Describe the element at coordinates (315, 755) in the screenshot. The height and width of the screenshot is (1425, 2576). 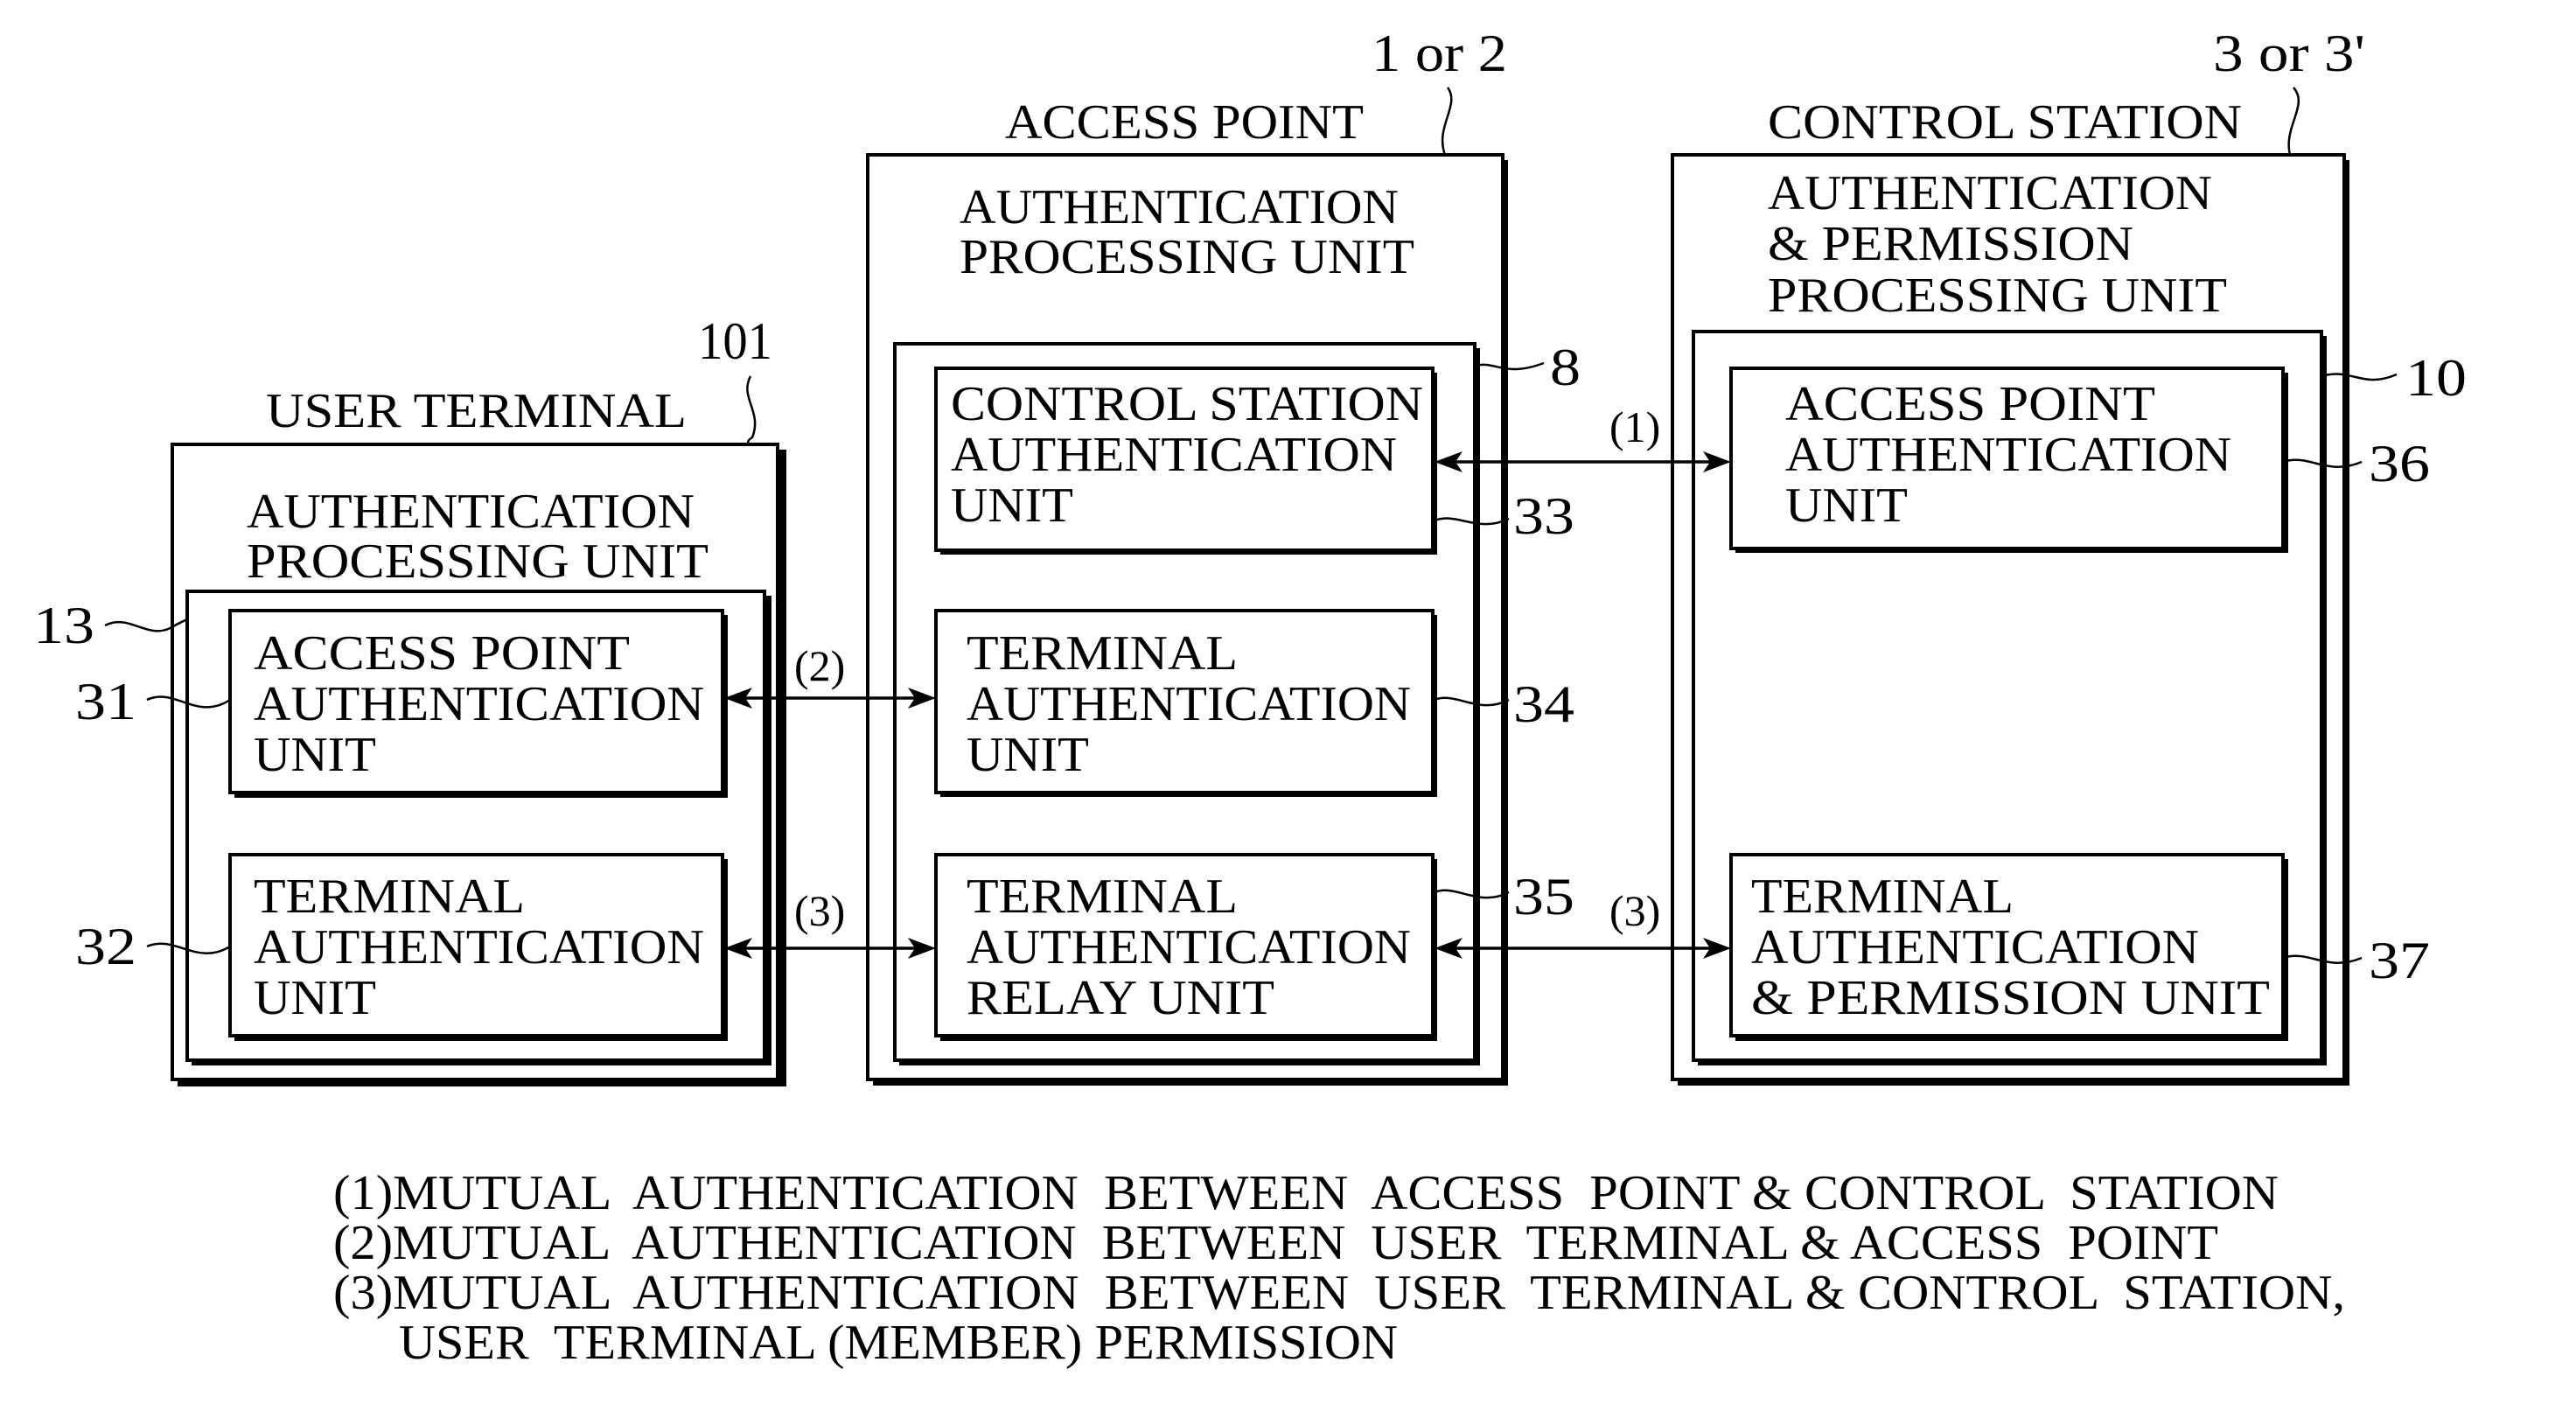
I see `unit-31-line-3: UNIT` at that location.